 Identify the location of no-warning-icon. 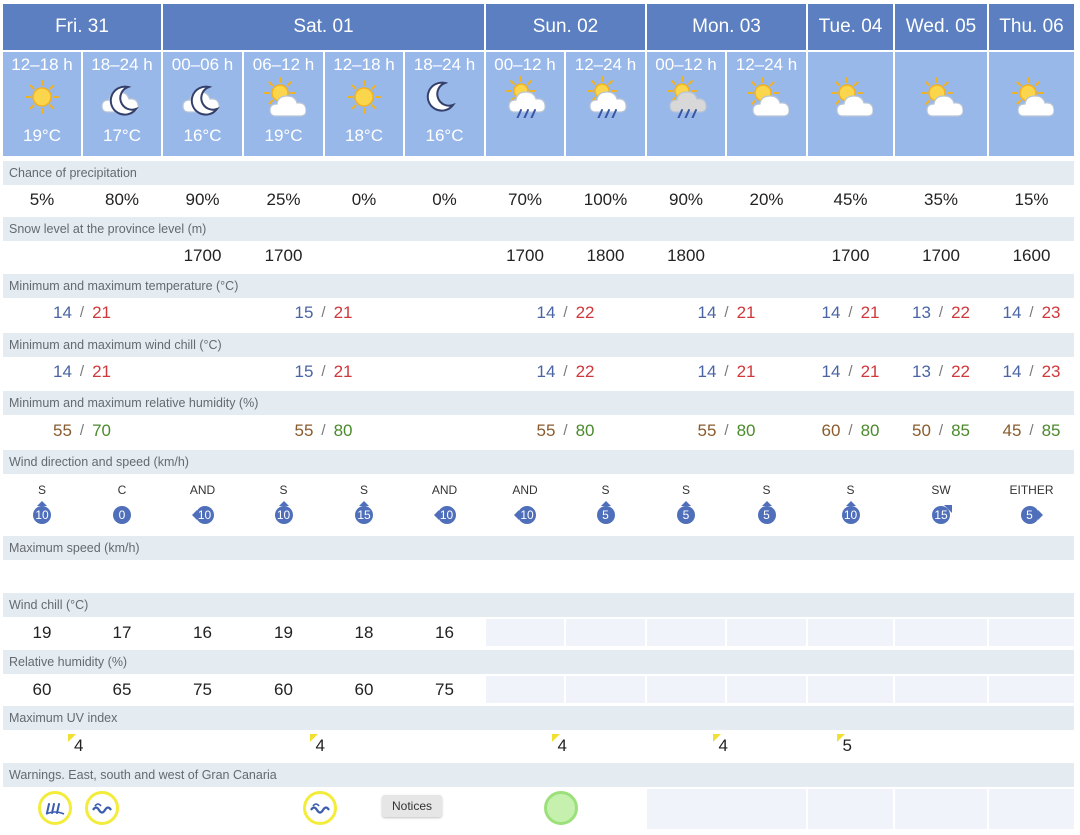
(561, 808).